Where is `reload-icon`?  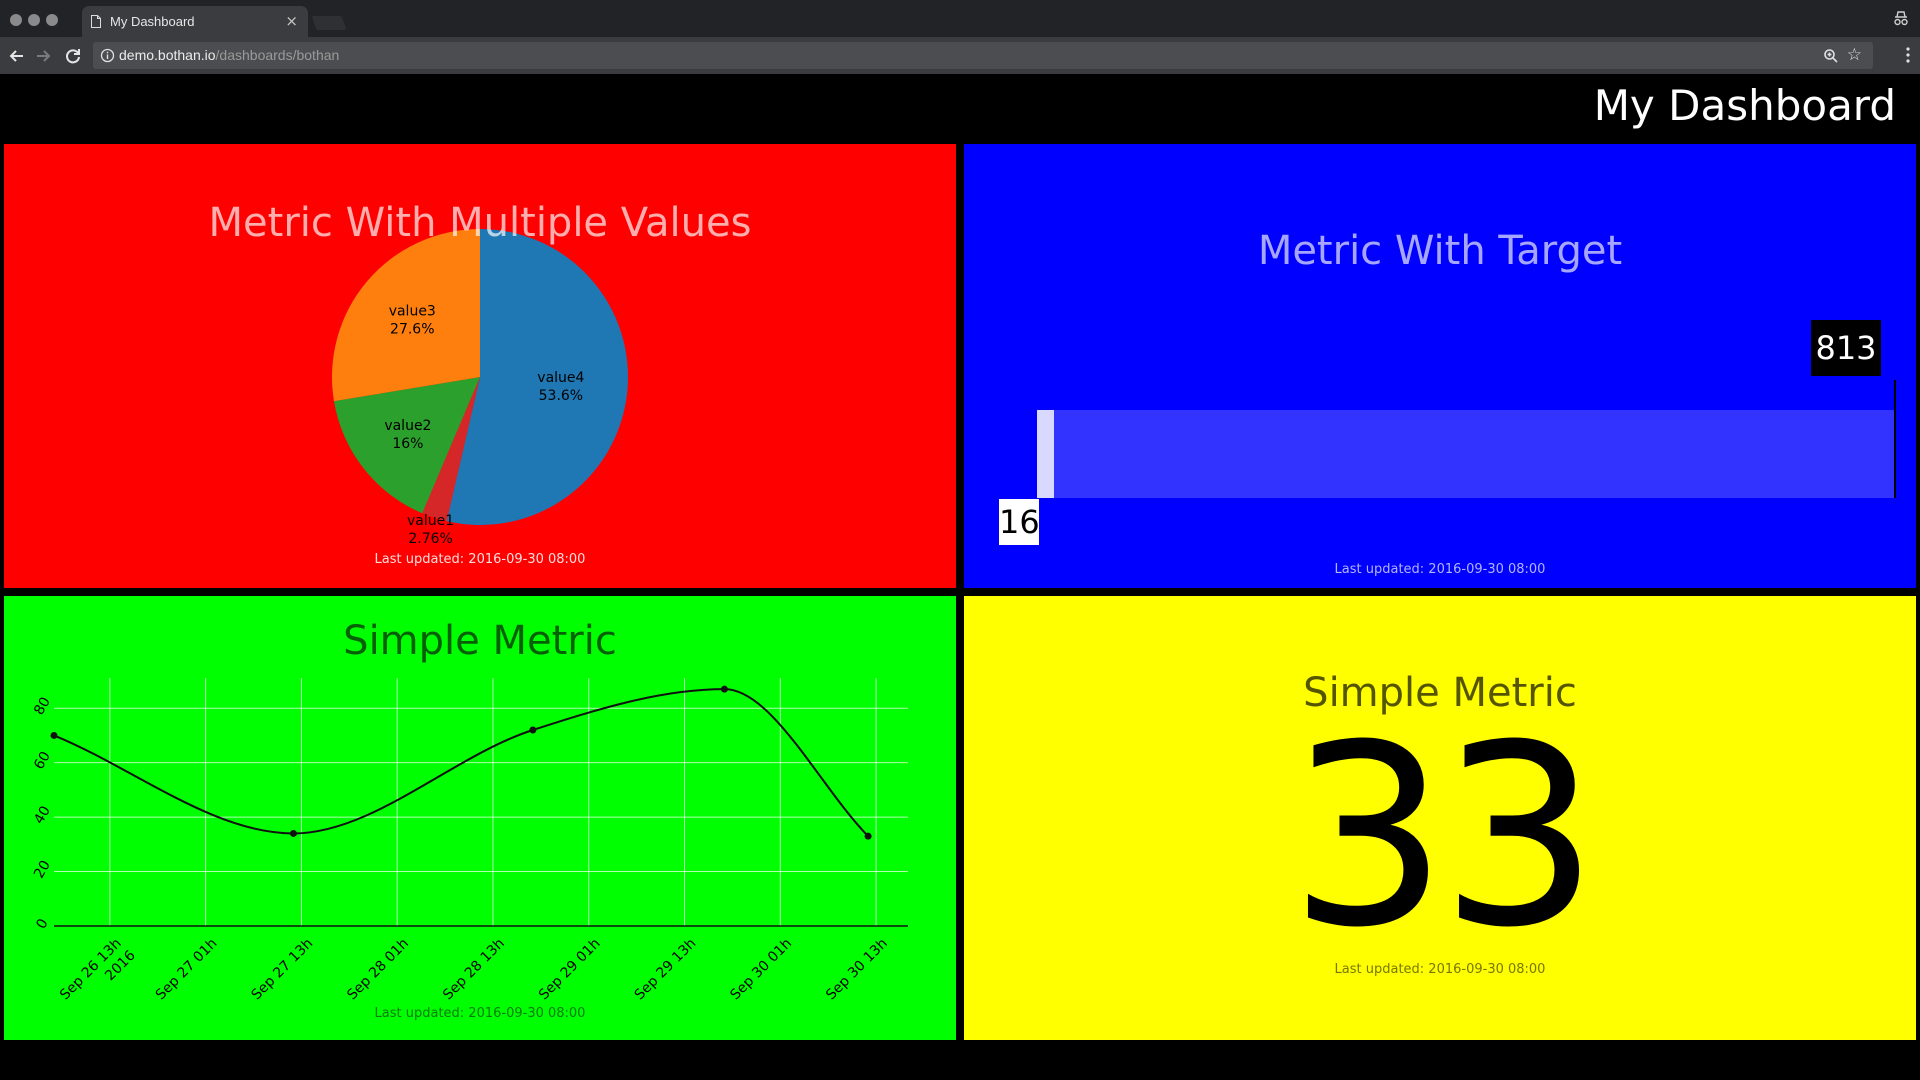
reload-icon is located at coordinates (73, 56).